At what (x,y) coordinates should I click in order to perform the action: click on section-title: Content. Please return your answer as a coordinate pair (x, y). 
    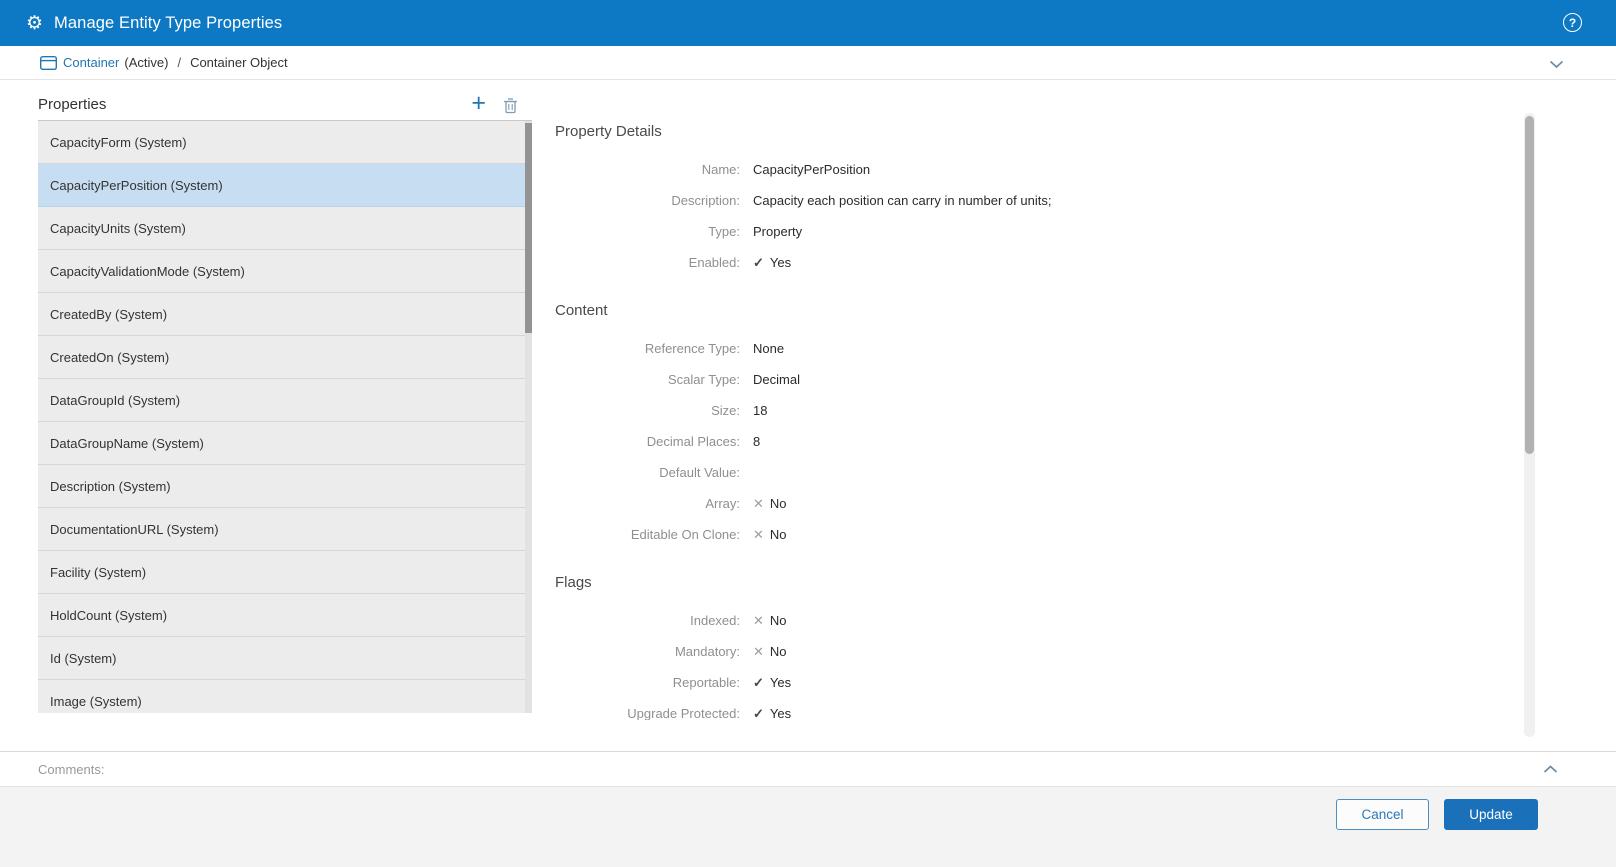
    Looking at the image, I should click on (581, 310).